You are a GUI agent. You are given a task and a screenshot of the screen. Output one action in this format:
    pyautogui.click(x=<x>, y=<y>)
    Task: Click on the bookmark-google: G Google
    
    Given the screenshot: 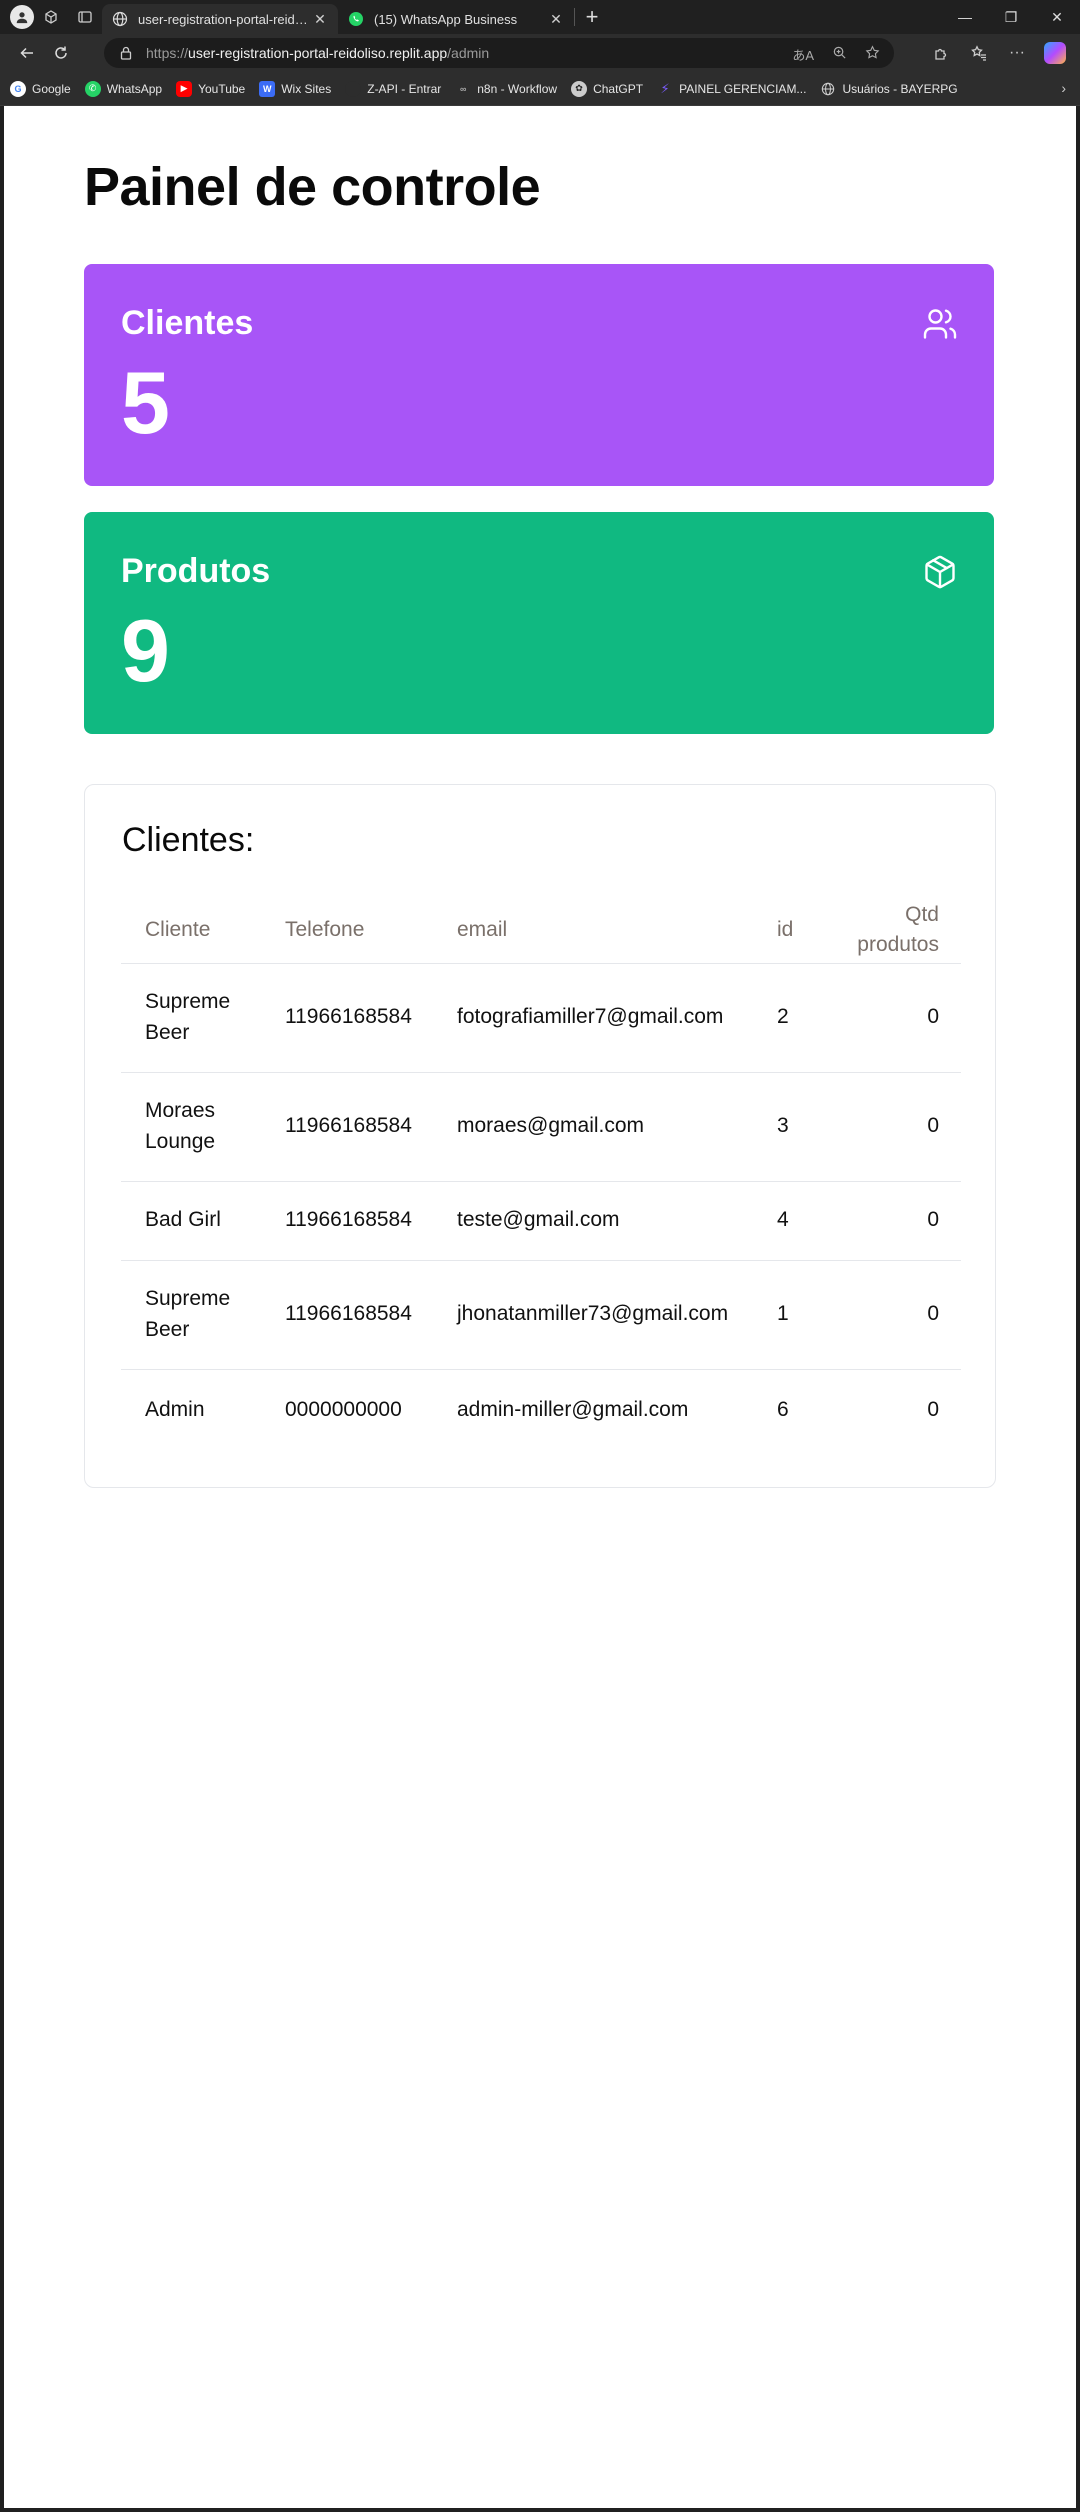 What is the action you would take?
    pyautogui.click(x=40, y=88)
    